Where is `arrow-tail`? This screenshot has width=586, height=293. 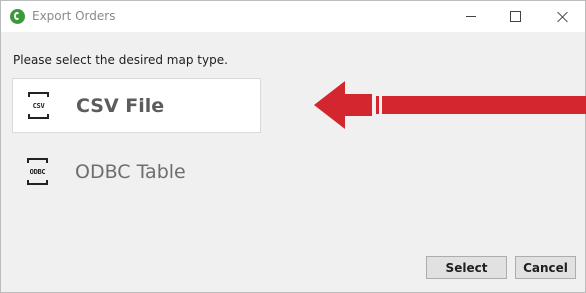 arrow-tail is located at coordinates (484, 105).